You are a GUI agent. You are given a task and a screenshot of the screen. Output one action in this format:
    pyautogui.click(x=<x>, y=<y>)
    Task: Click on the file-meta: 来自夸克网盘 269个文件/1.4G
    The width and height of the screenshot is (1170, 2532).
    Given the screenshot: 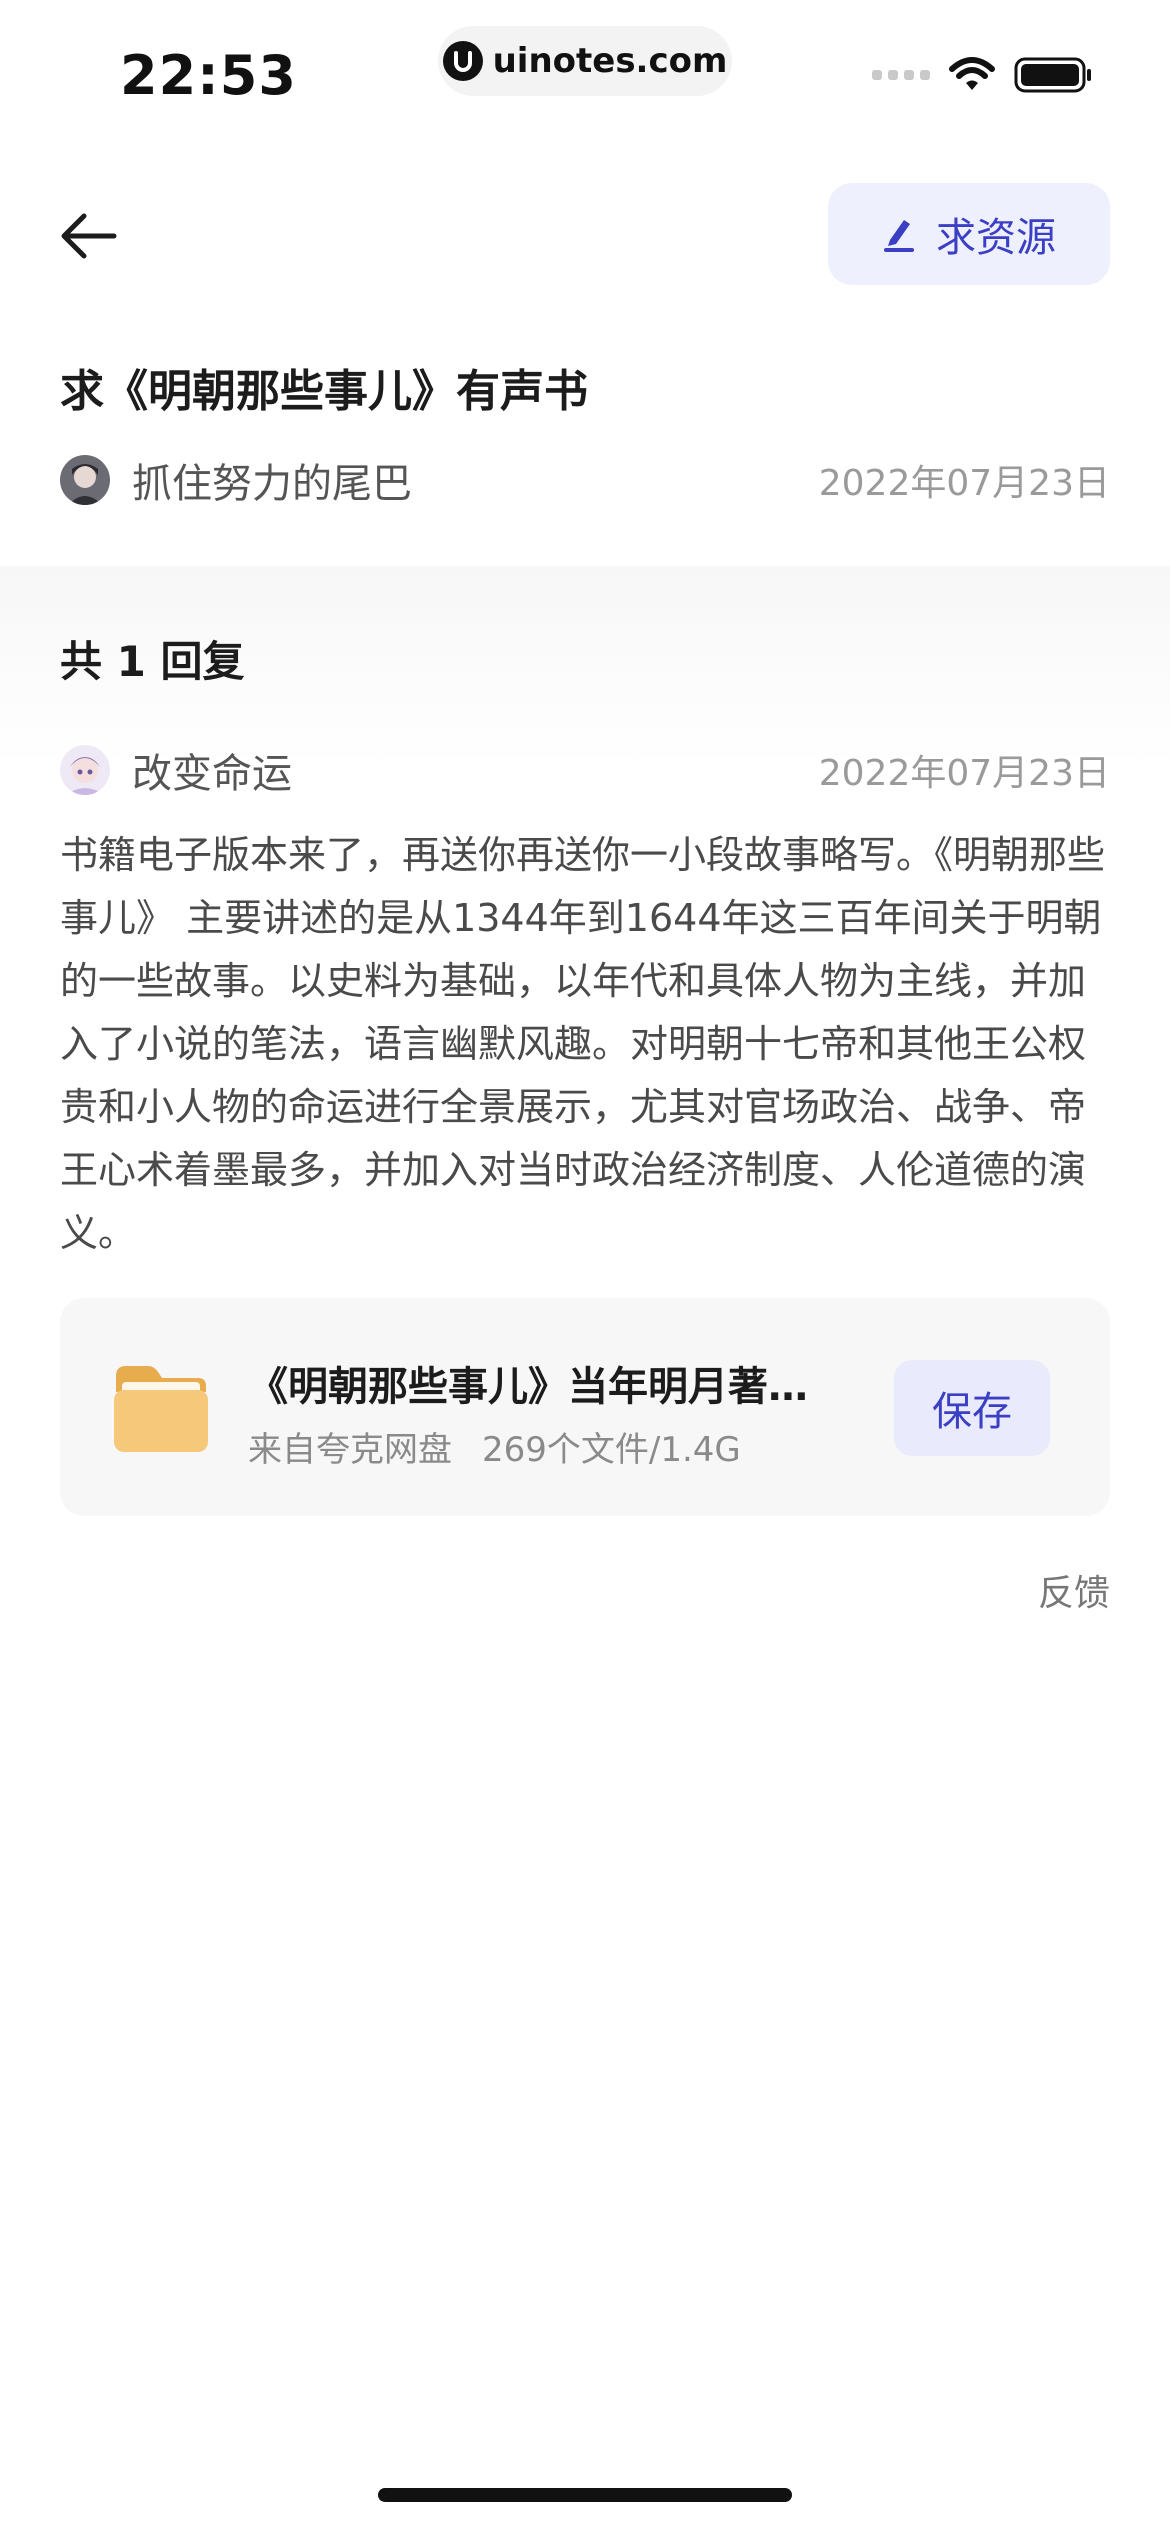 What is the action you would take?
    pyautogui.click(x=494, y=1446)
    